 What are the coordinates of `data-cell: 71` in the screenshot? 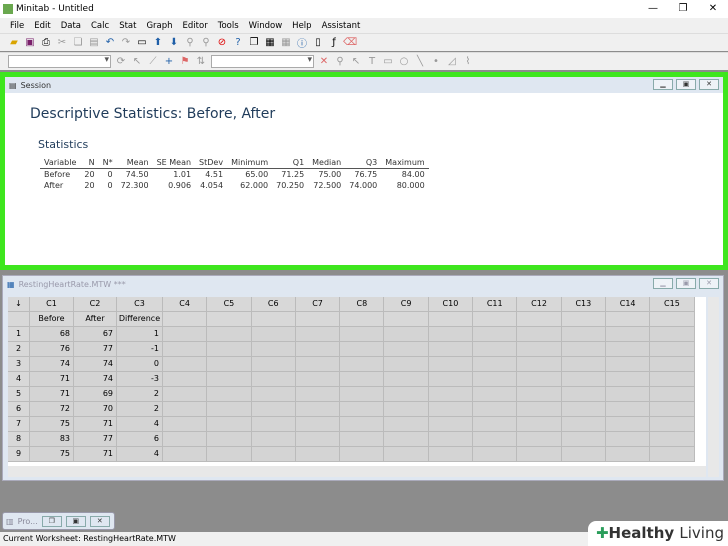 It's located at (52, 394).